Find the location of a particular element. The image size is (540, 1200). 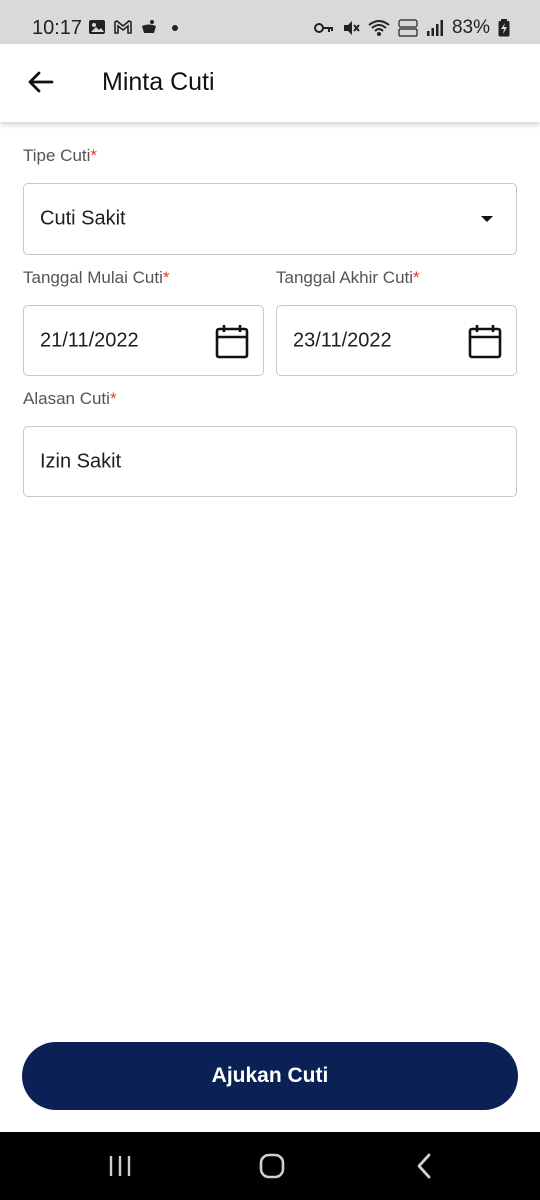

start-date-field: 21/11/2022 is located at coordinates (143, 340).